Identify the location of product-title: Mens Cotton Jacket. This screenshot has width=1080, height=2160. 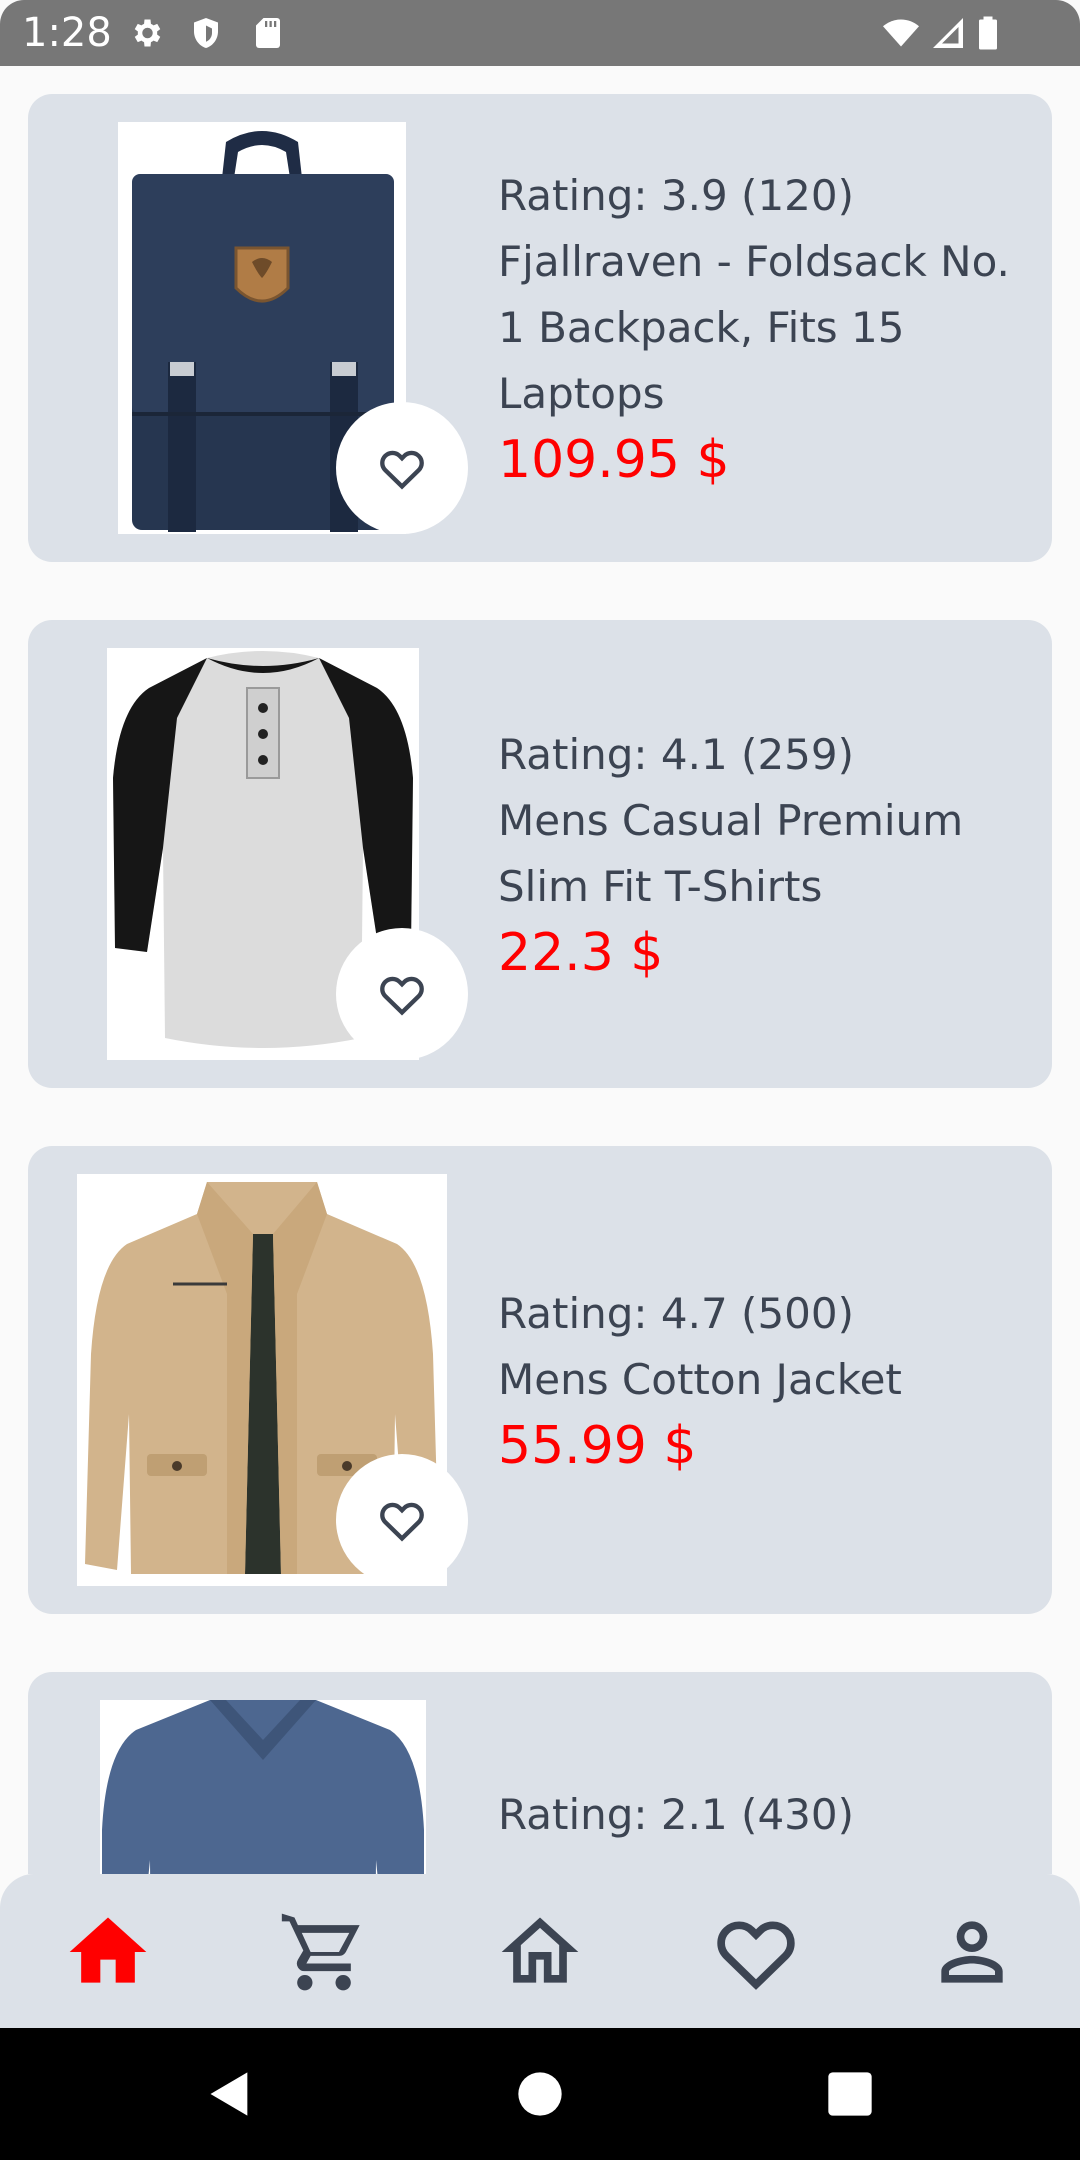
(768, 1380).